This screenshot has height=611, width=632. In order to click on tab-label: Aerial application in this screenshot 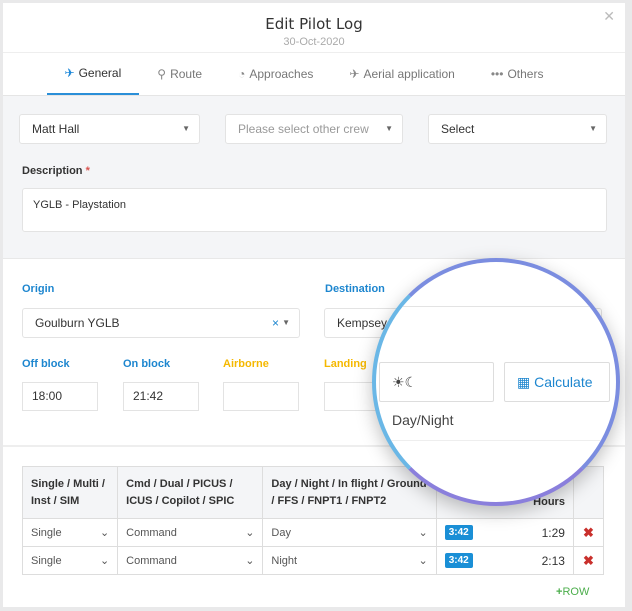, I will do `click(409, 74)`.